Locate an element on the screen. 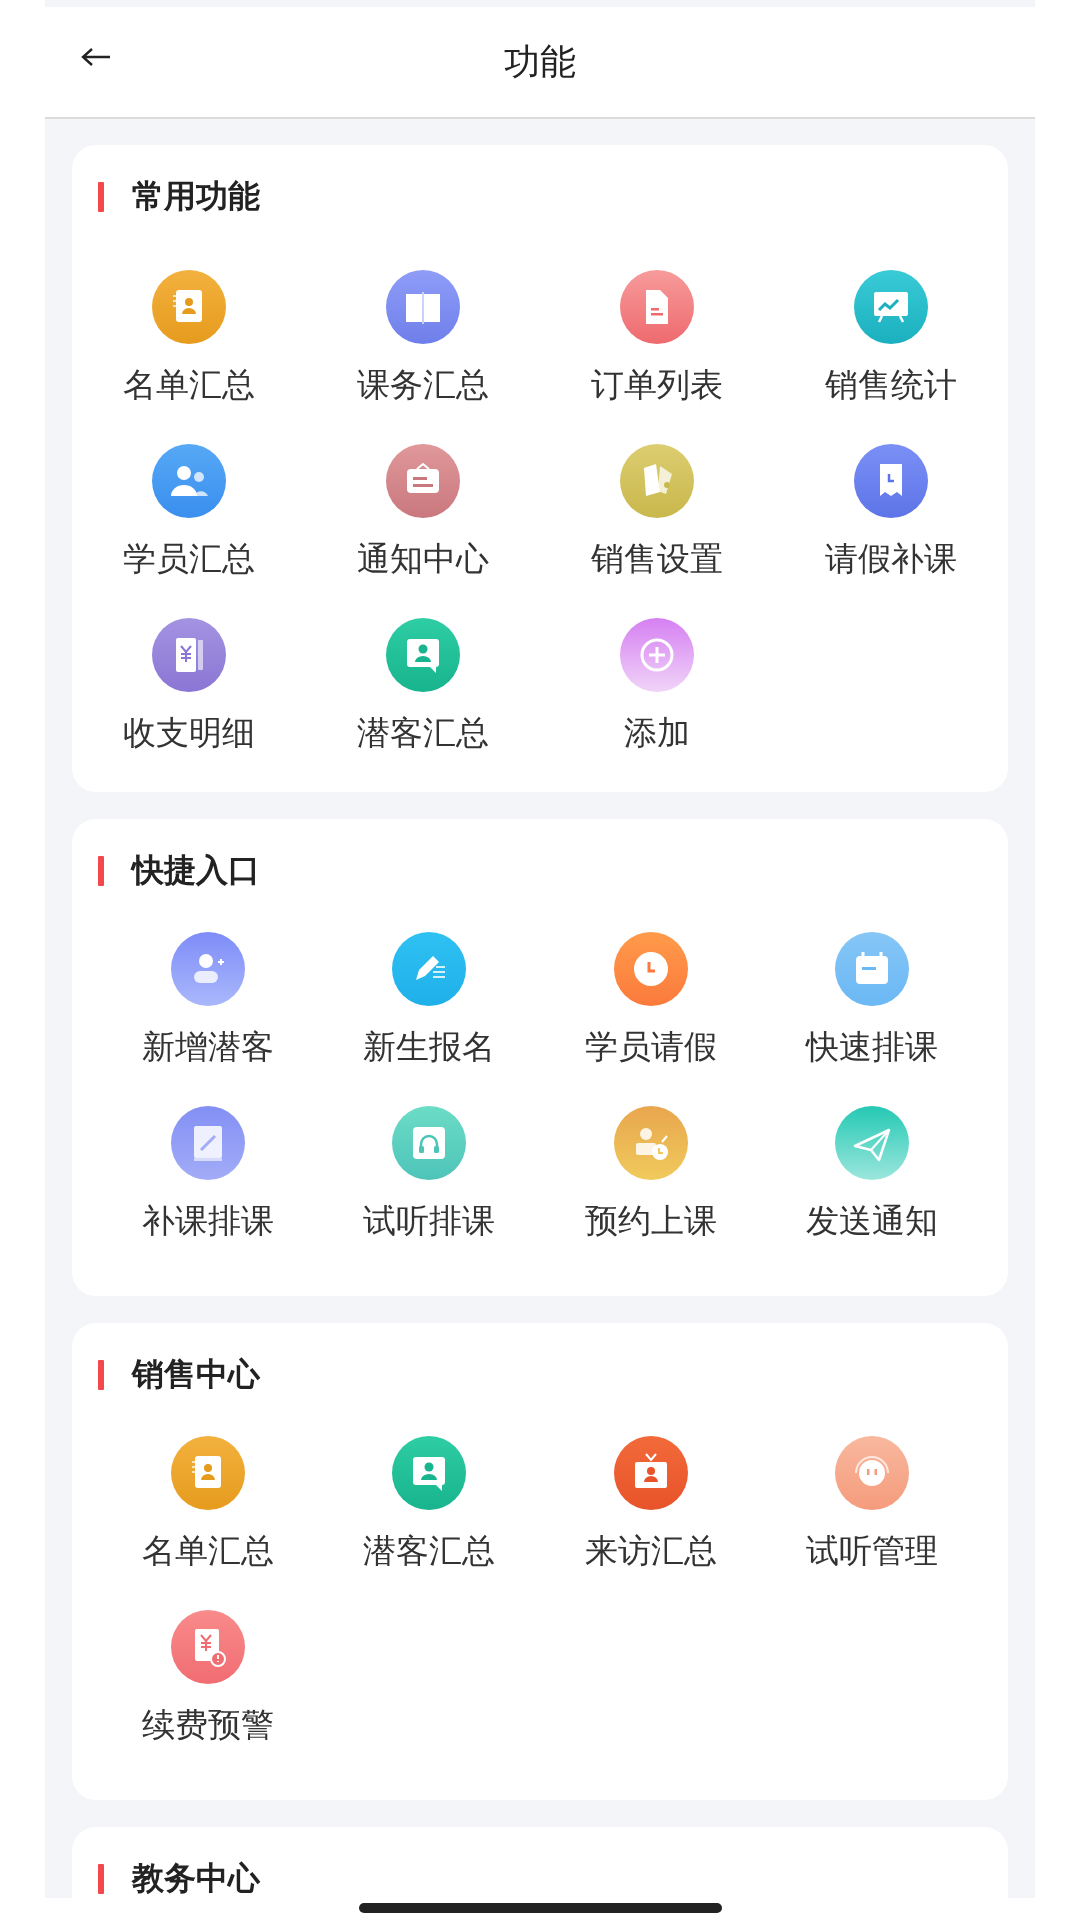  function-item: 课务汇总 is located at coordinates (423, 338).